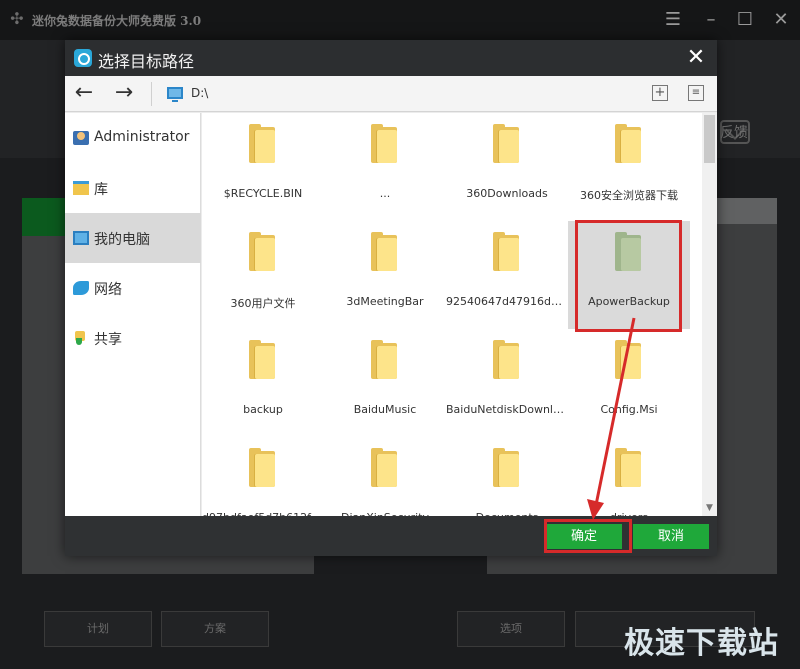 Image resolution: width=800 pixels, height=669 pixels. I want to click on folder-item: drivers, so click(629, 476).